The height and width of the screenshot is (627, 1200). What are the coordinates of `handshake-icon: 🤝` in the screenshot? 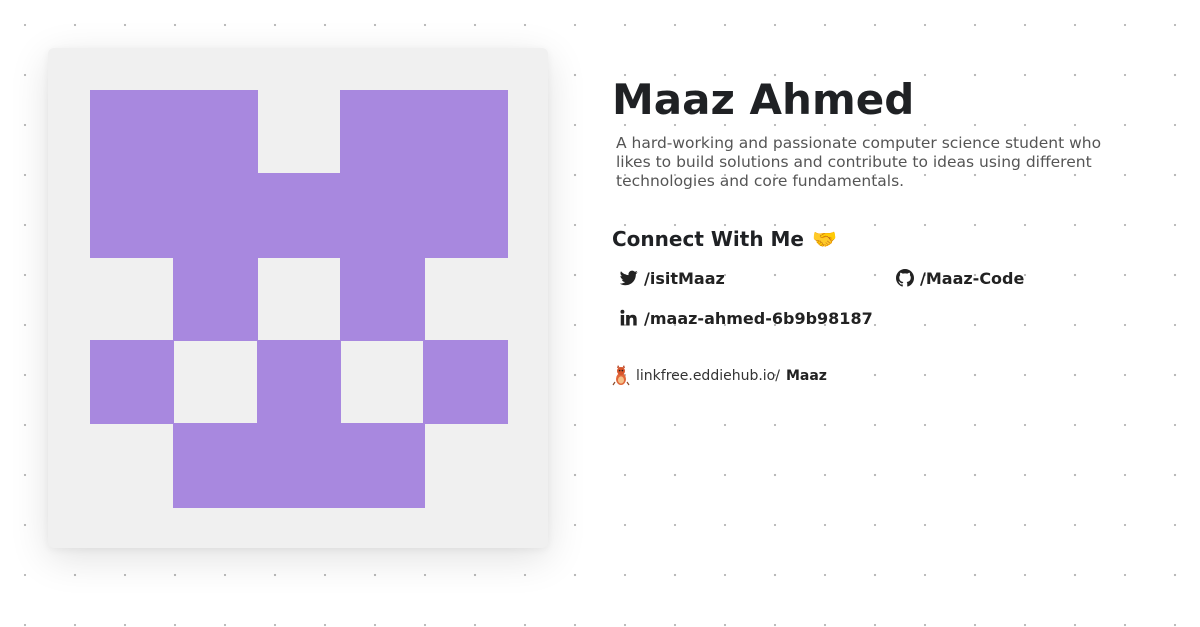 It's located at (824, 239).